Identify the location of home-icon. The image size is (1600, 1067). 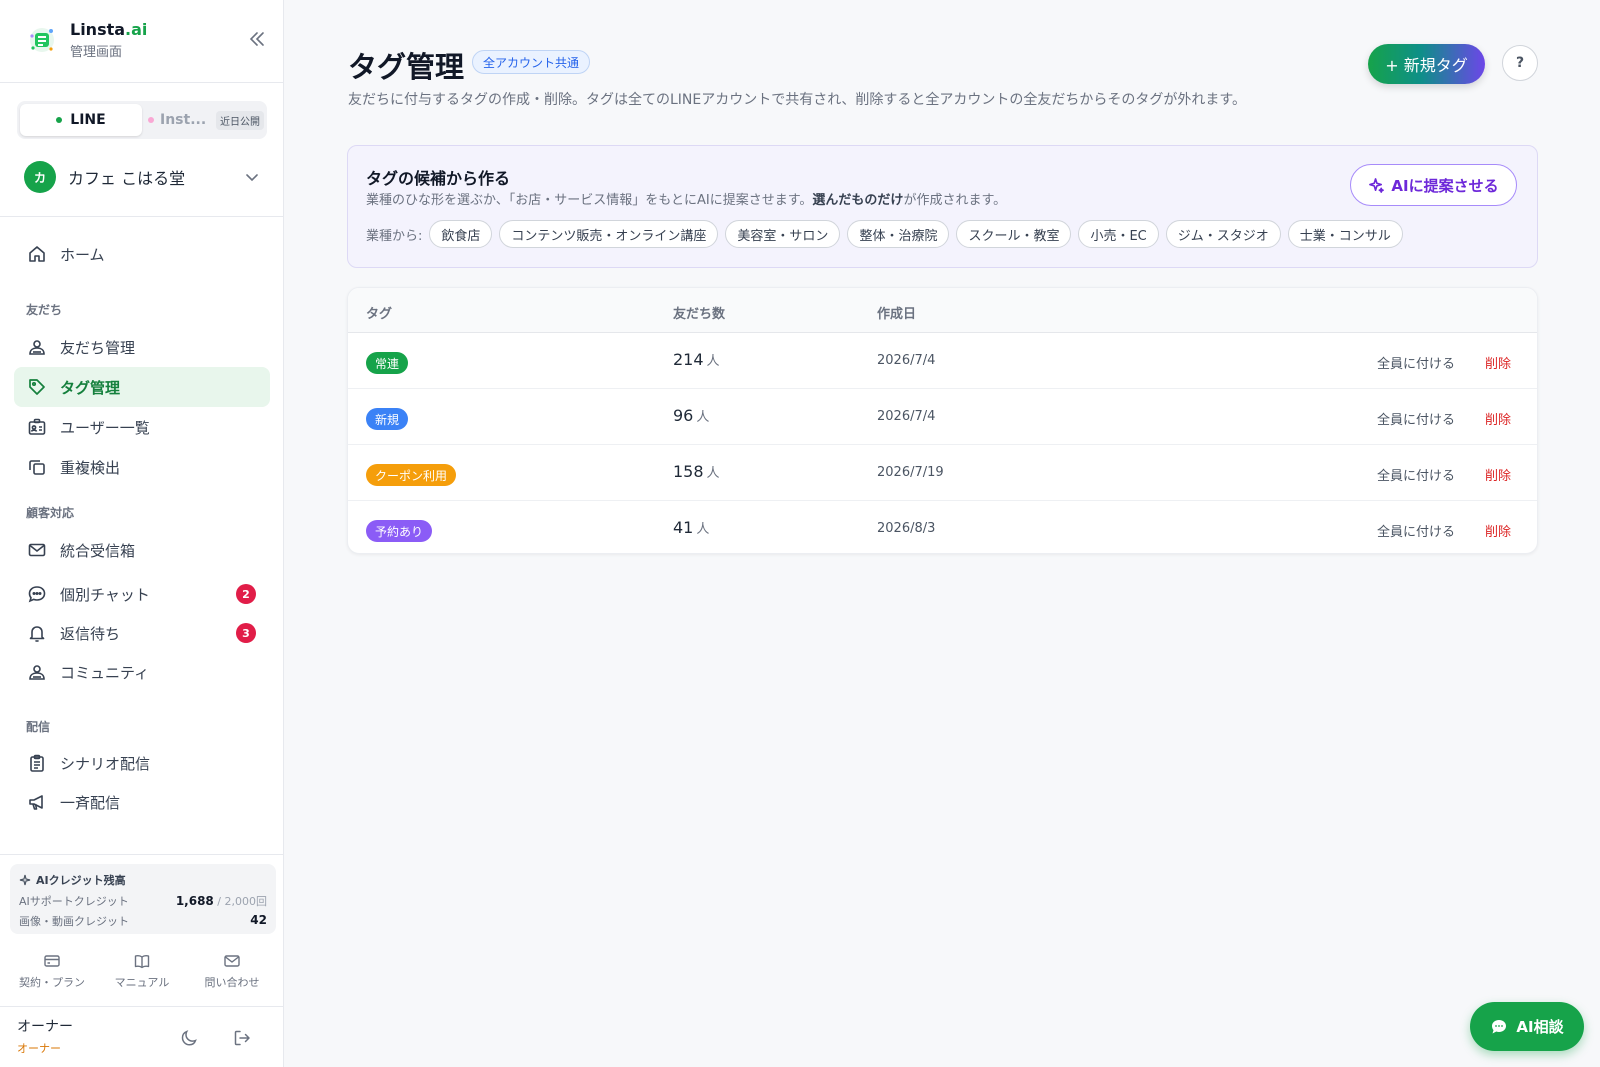
(37, 254).